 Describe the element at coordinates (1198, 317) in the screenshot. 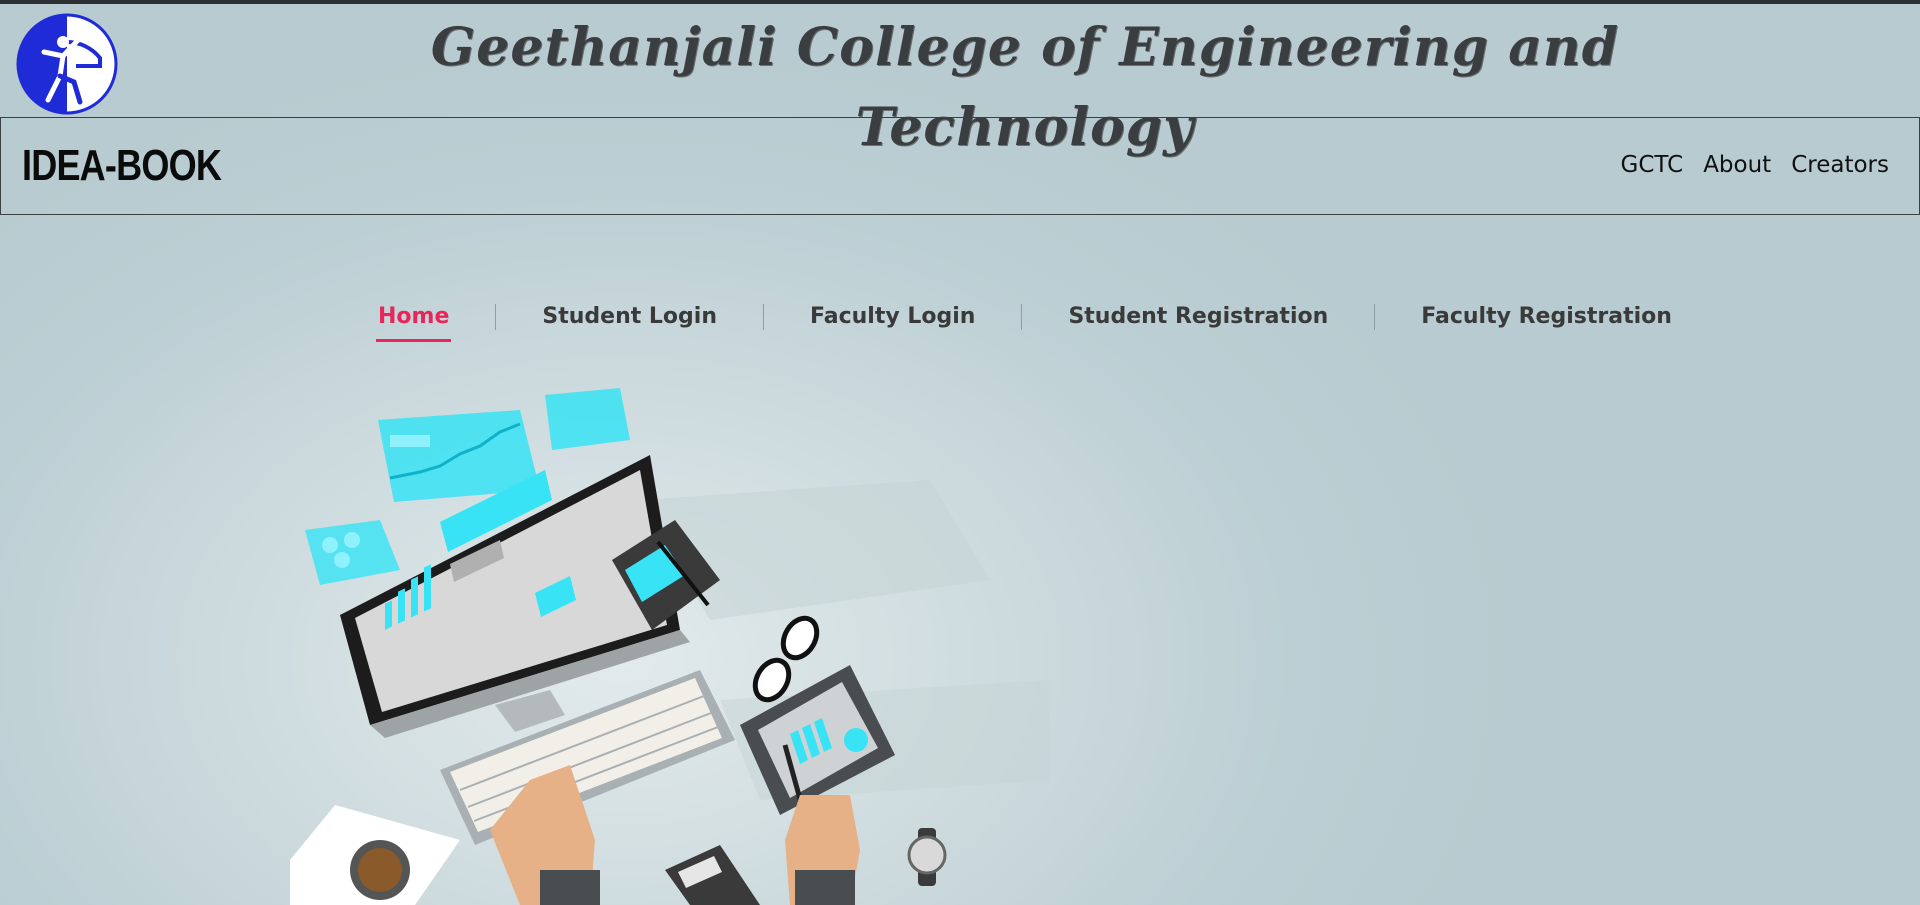

I see `tab-student-registration: Student Registration` at that location.